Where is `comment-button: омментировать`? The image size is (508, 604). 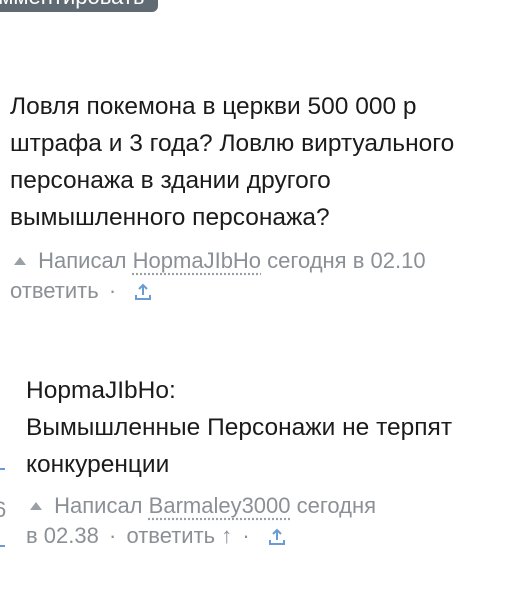 comment-button: омментировать is located at coordinates (79, 6).